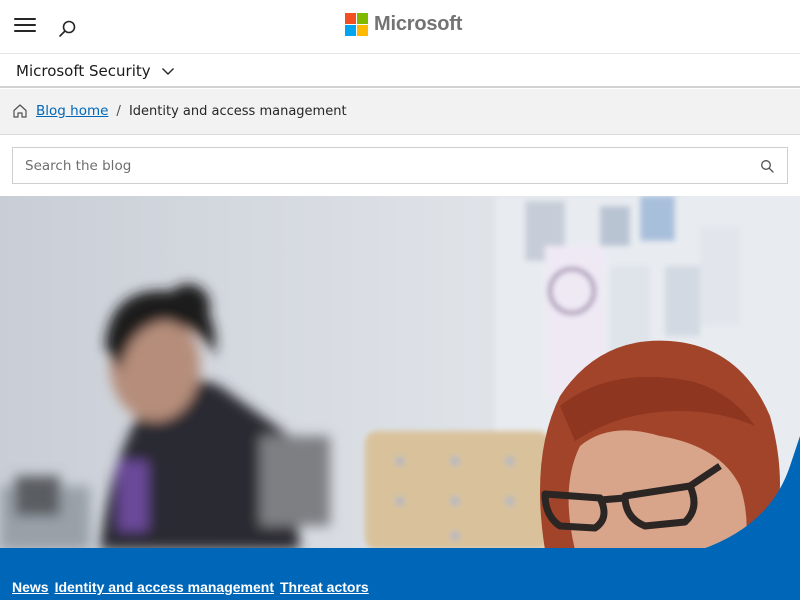 The height and width of the screenshot is (600, 800). Describe the element at coordinates (350, 30) in the screenshot. I see `logo-square-blue` at that location.